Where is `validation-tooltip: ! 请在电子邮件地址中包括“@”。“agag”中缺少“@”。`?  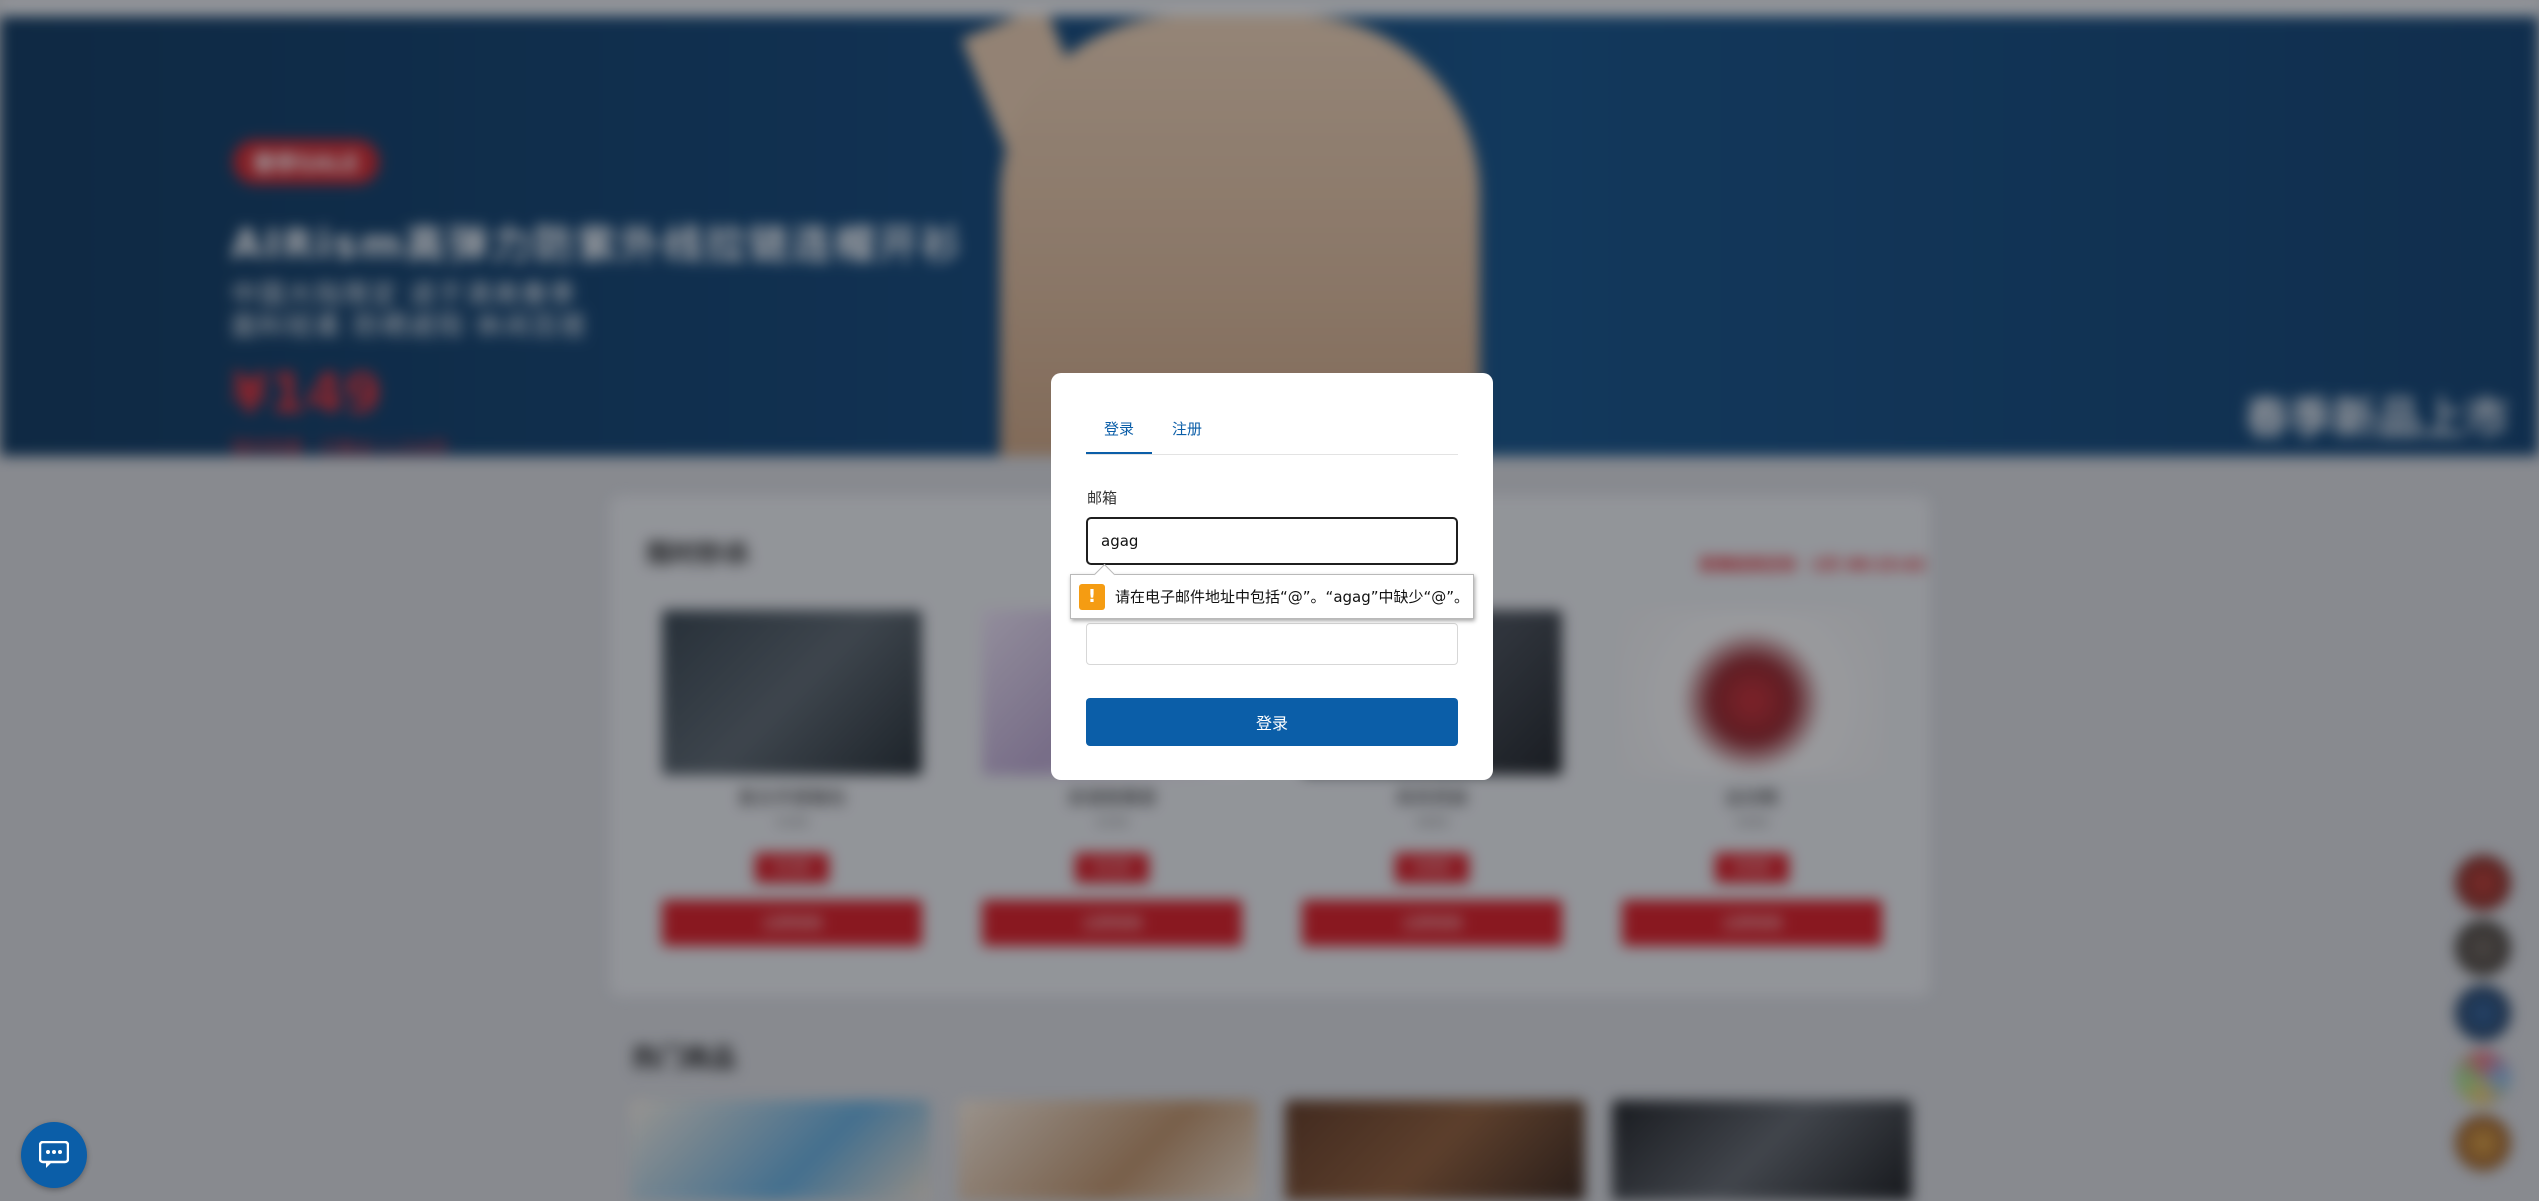
validation-tooltip: ! 请在电子邮件地址中包括“@”。“agag”中缺少“@”。 is located at coordinates (1272, 596).